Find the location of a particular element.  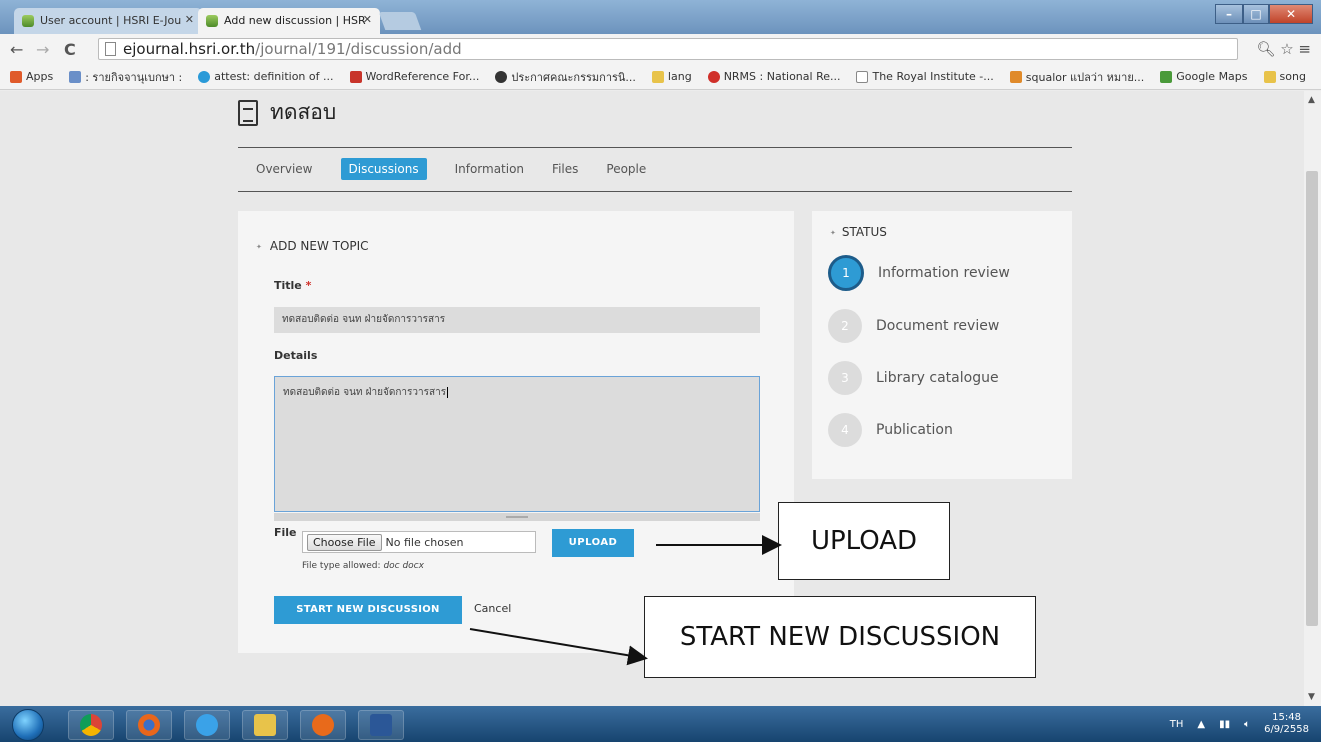

bookmark-star-icon: ☆ is located at coordinates (1286, 49).